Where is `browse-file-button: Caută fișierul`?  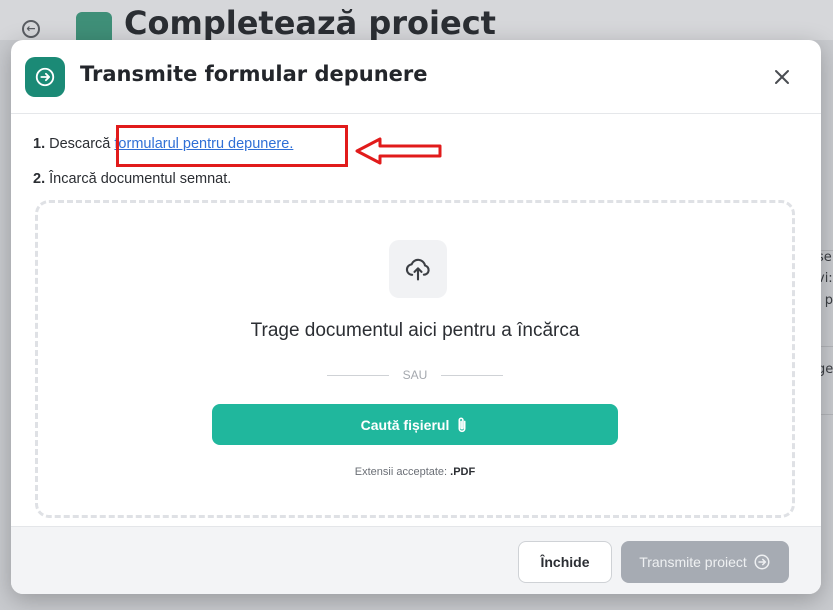 browse-file-button: Caută fișierul is located at coordinates (415, 424).